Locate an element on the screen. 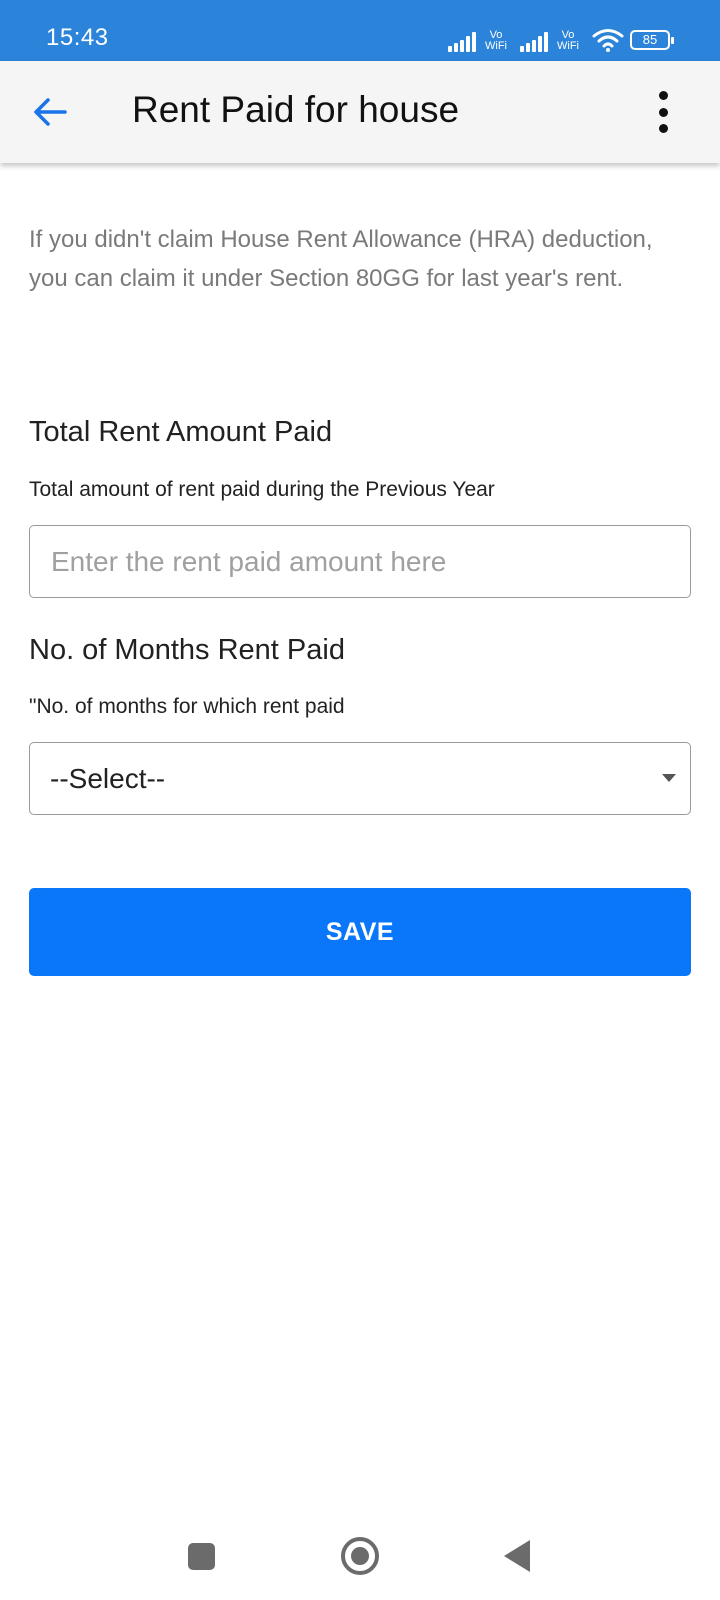 This screenshot has height=1600, width=720. system-nav-bar is located at coordinates (360, 1560).